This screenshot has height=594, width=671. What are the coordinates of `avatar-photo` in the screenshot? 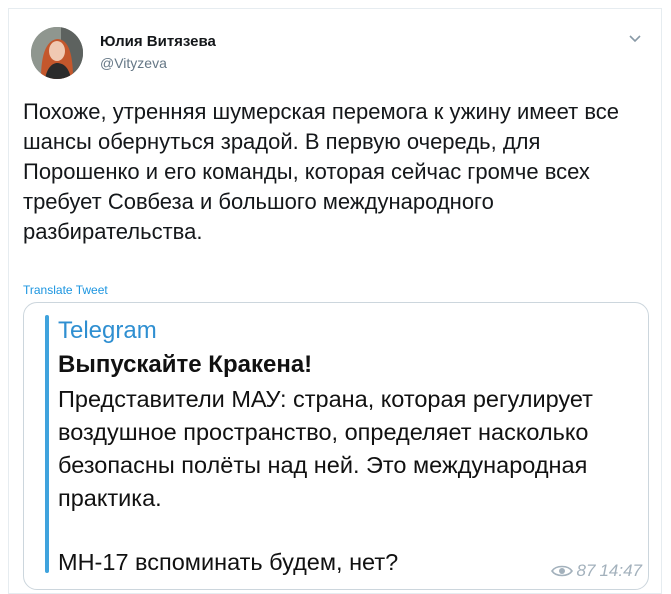 It's located at (57, 53).